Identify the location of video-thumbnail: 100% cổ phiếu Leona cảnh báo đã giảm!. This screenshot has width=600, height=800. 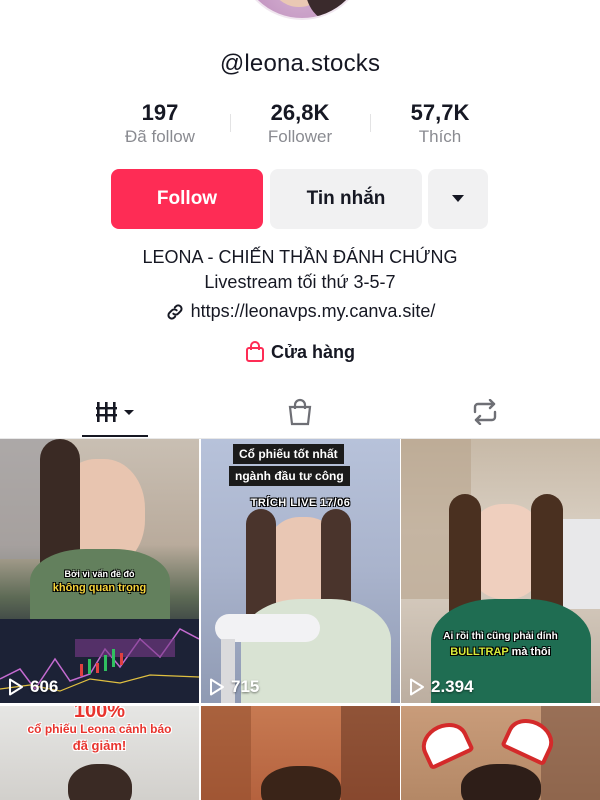
(99, 753).